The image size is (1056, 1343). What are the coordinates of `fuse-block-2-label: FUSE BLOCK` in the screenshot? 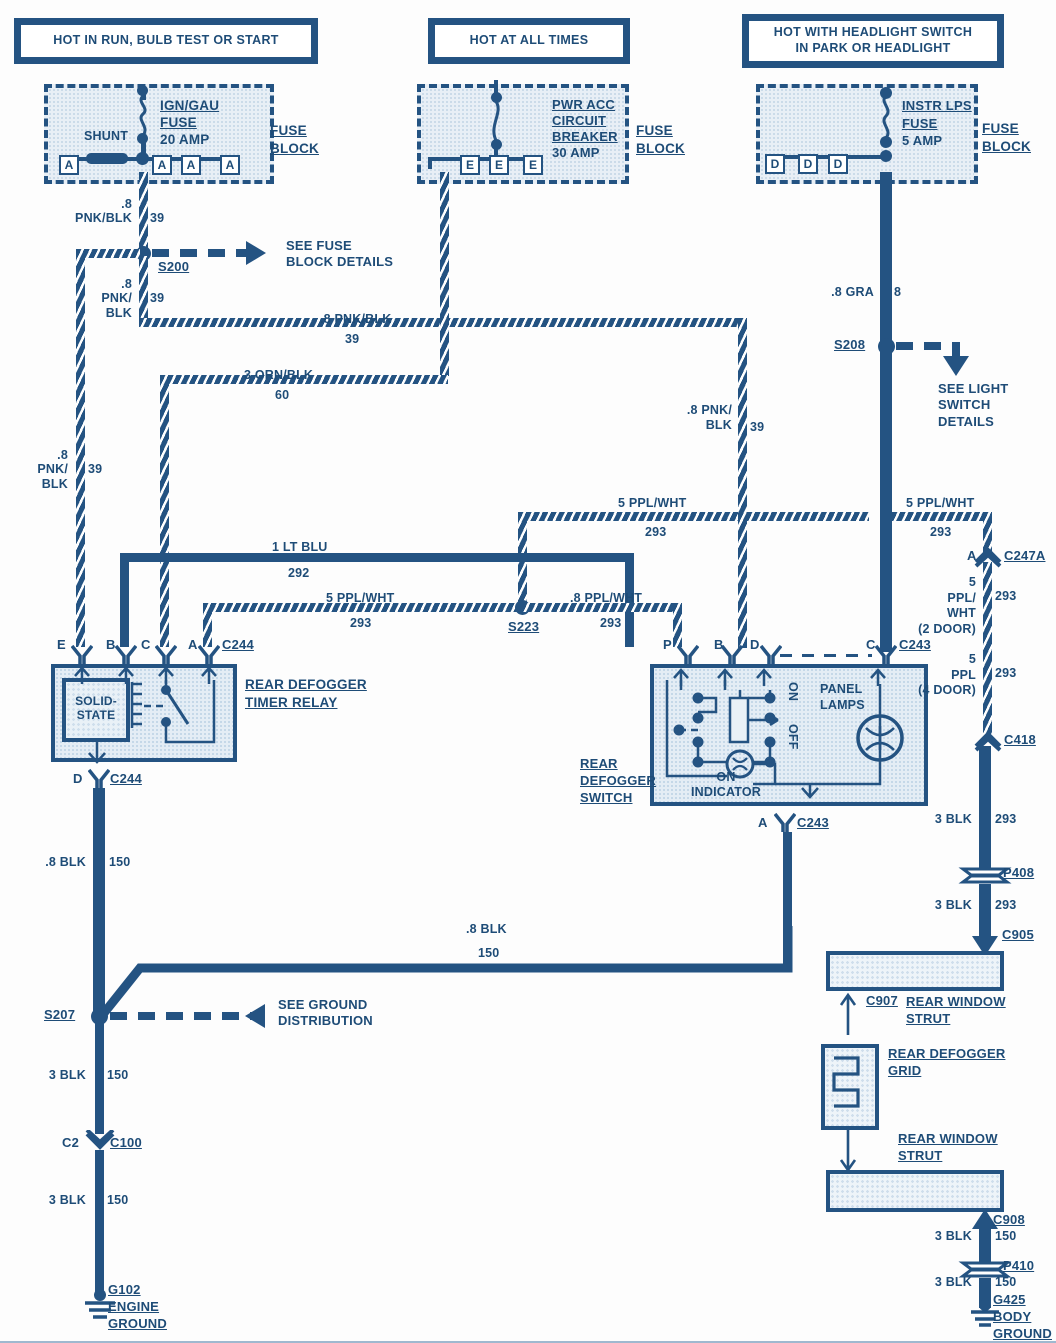 It's located at (660, 139).